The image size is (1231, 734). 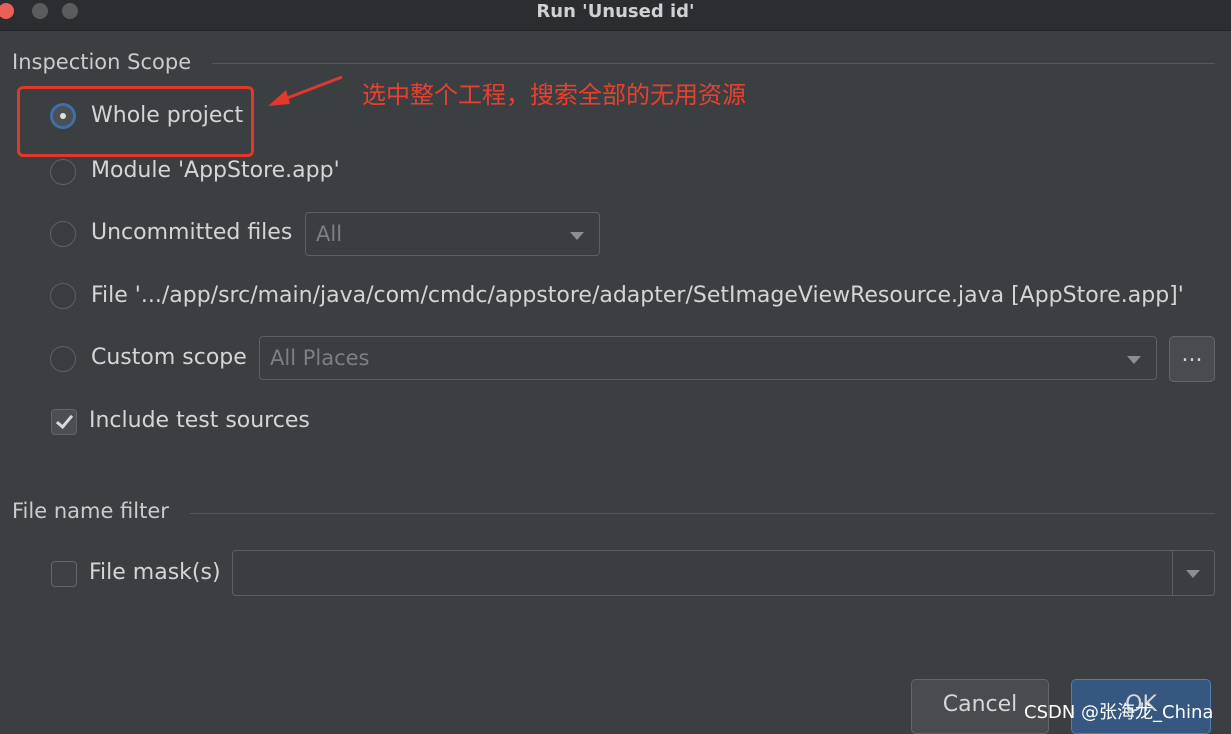 I want to click on uncommitted-files-value: All, so click(x=329, y=234).